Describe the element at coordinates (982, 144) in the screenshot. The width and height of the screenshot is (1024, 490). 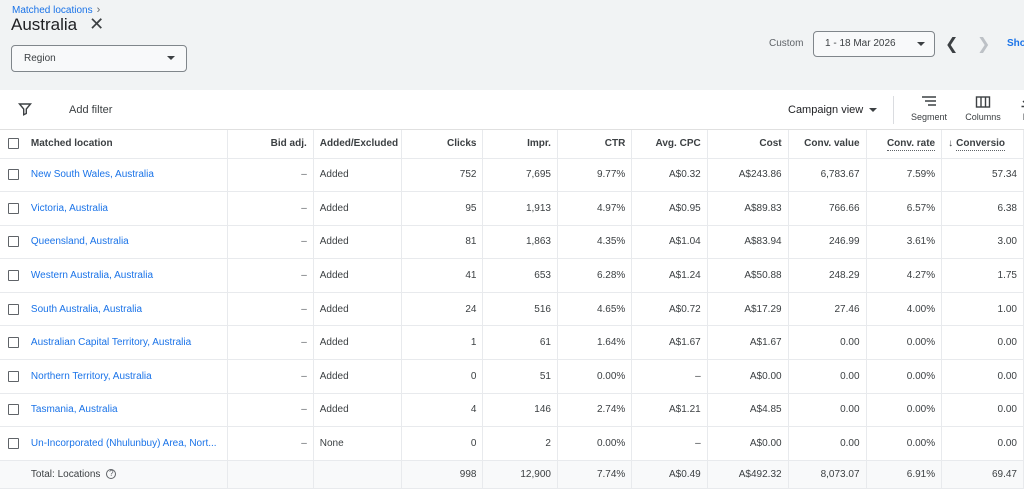
I see `column-header-conversions: ↓ Conversio` at that location.